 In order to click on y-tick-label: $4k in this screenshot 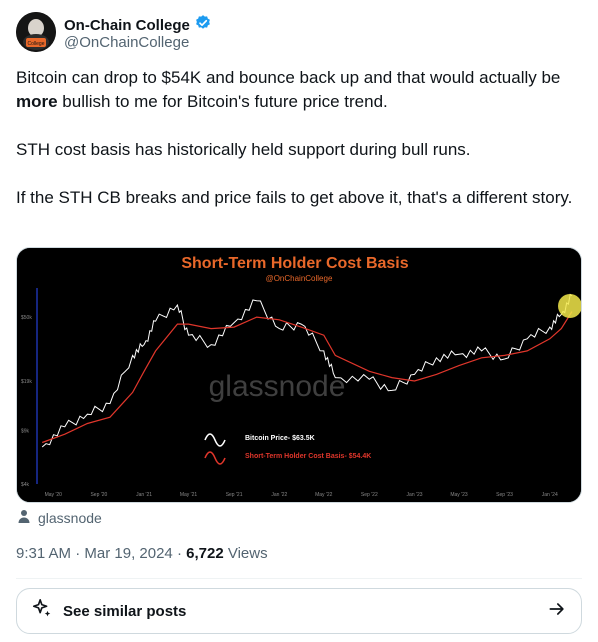, I will do `click(25, 485)`.